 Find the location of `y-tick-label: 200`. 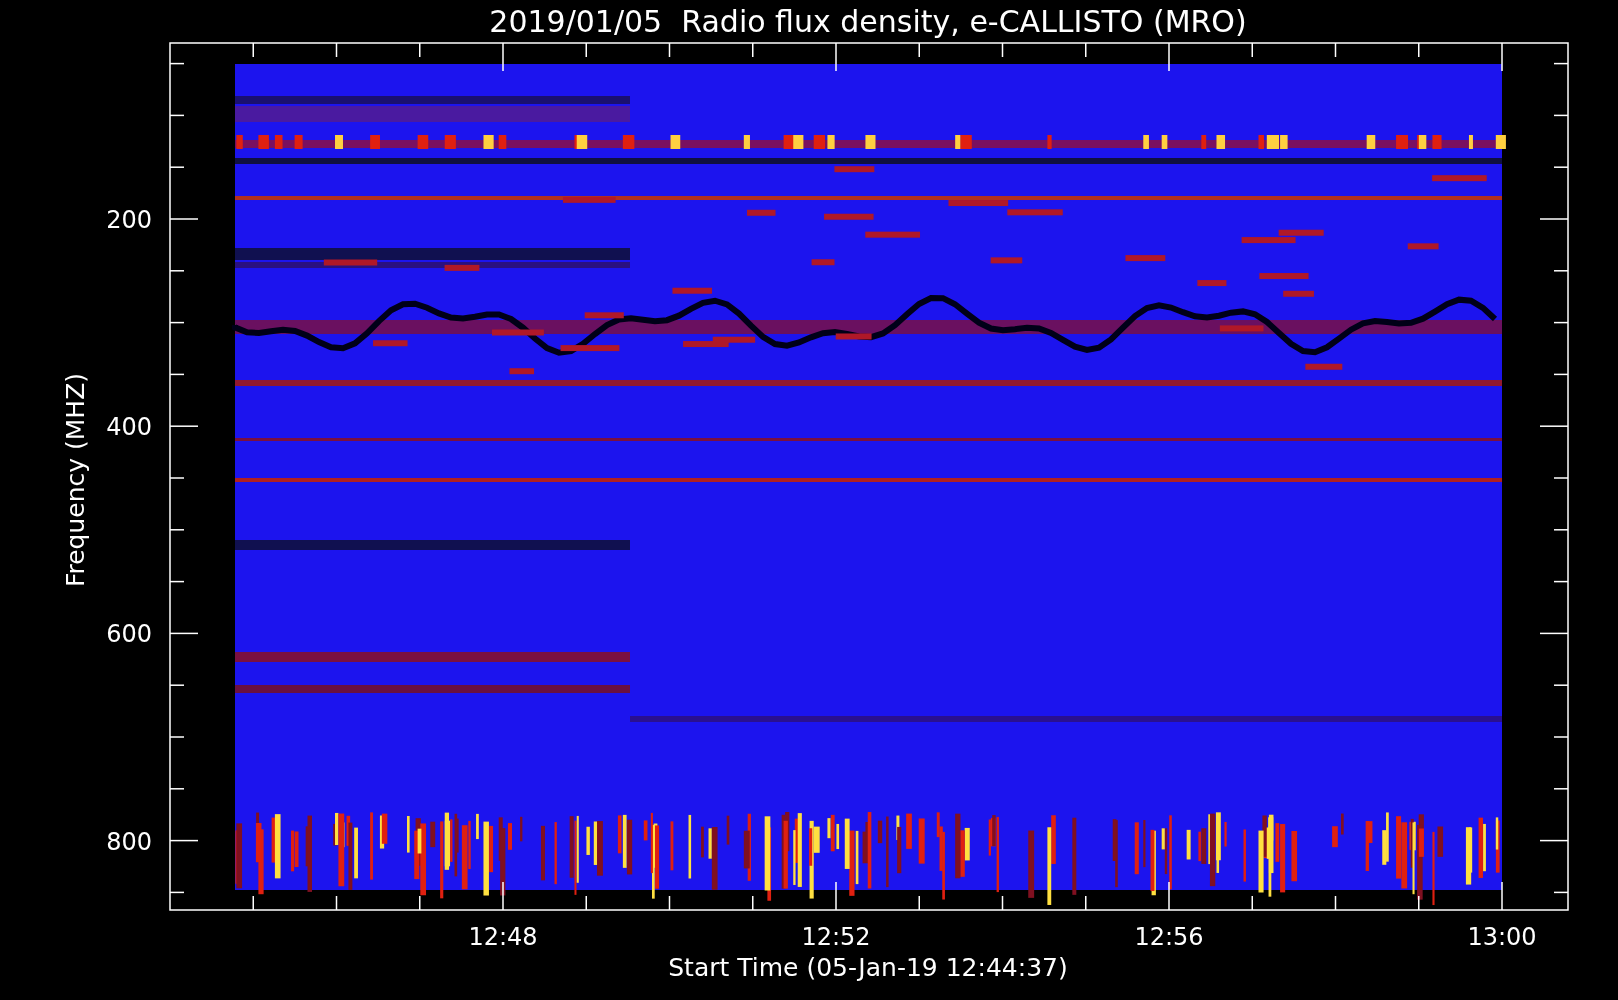

y-tick-label: 200 is located at coordinates (129, 220).